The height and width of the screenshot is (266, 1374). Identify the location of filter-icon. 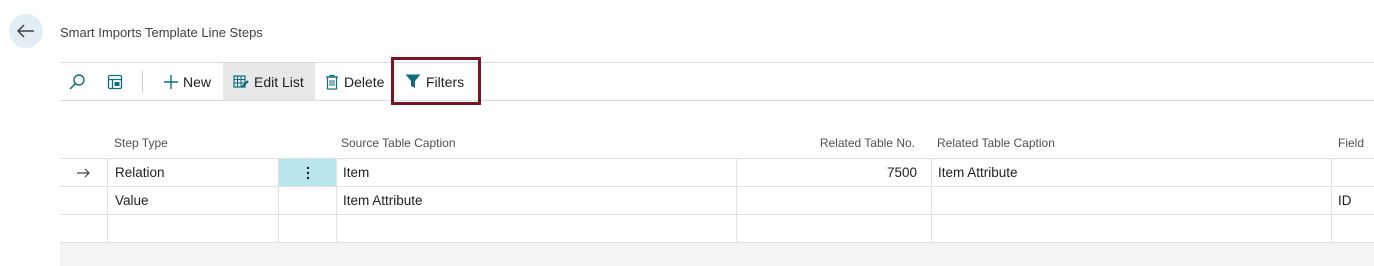
(413, 81).